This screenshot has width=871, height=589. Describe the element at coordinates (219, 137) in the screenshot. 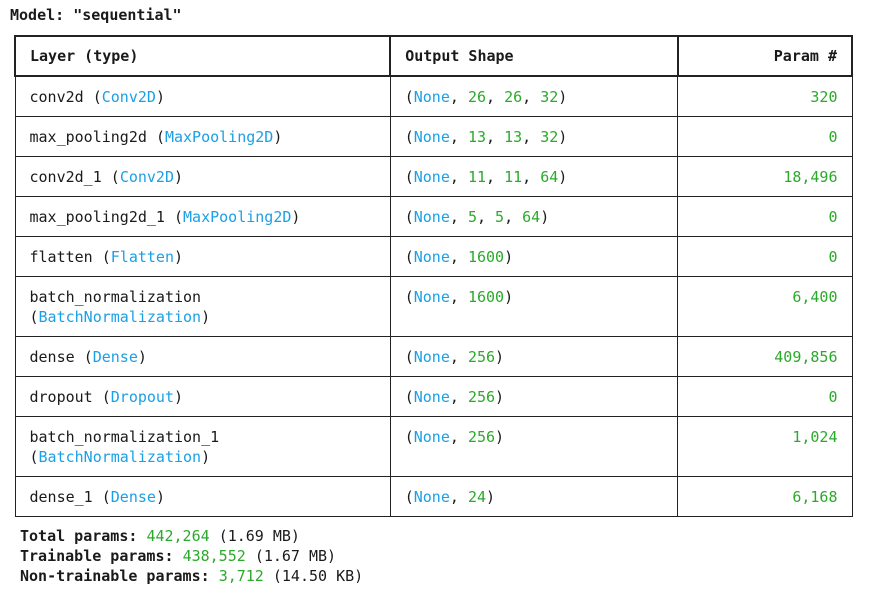

I see `layer-type: MaxPooling2D` at that location.